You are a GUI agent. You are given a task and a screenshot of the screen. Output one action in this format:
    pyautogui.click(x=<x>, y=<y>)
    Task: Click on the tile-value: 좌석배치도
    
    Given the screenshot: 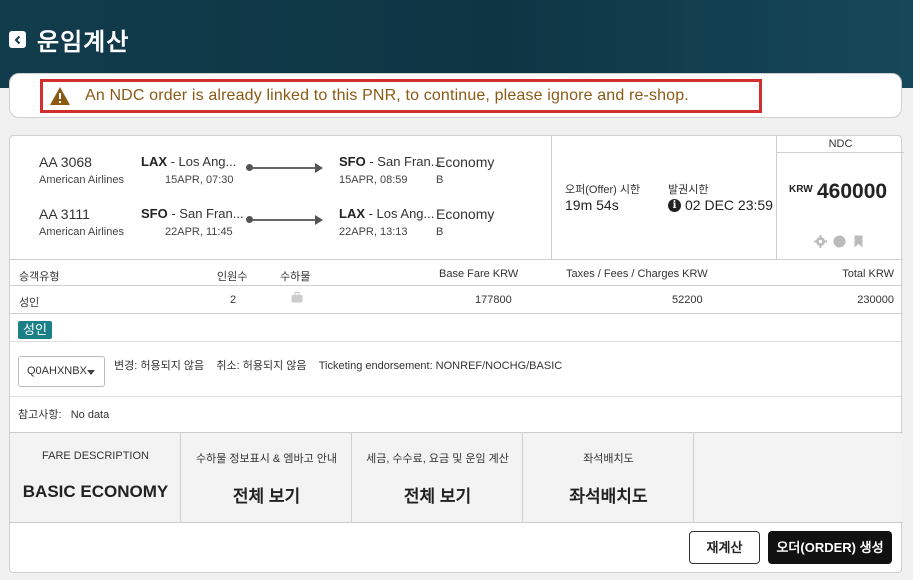 What is the action you would take?
    pyautogui.click(x=608, y=496)
    